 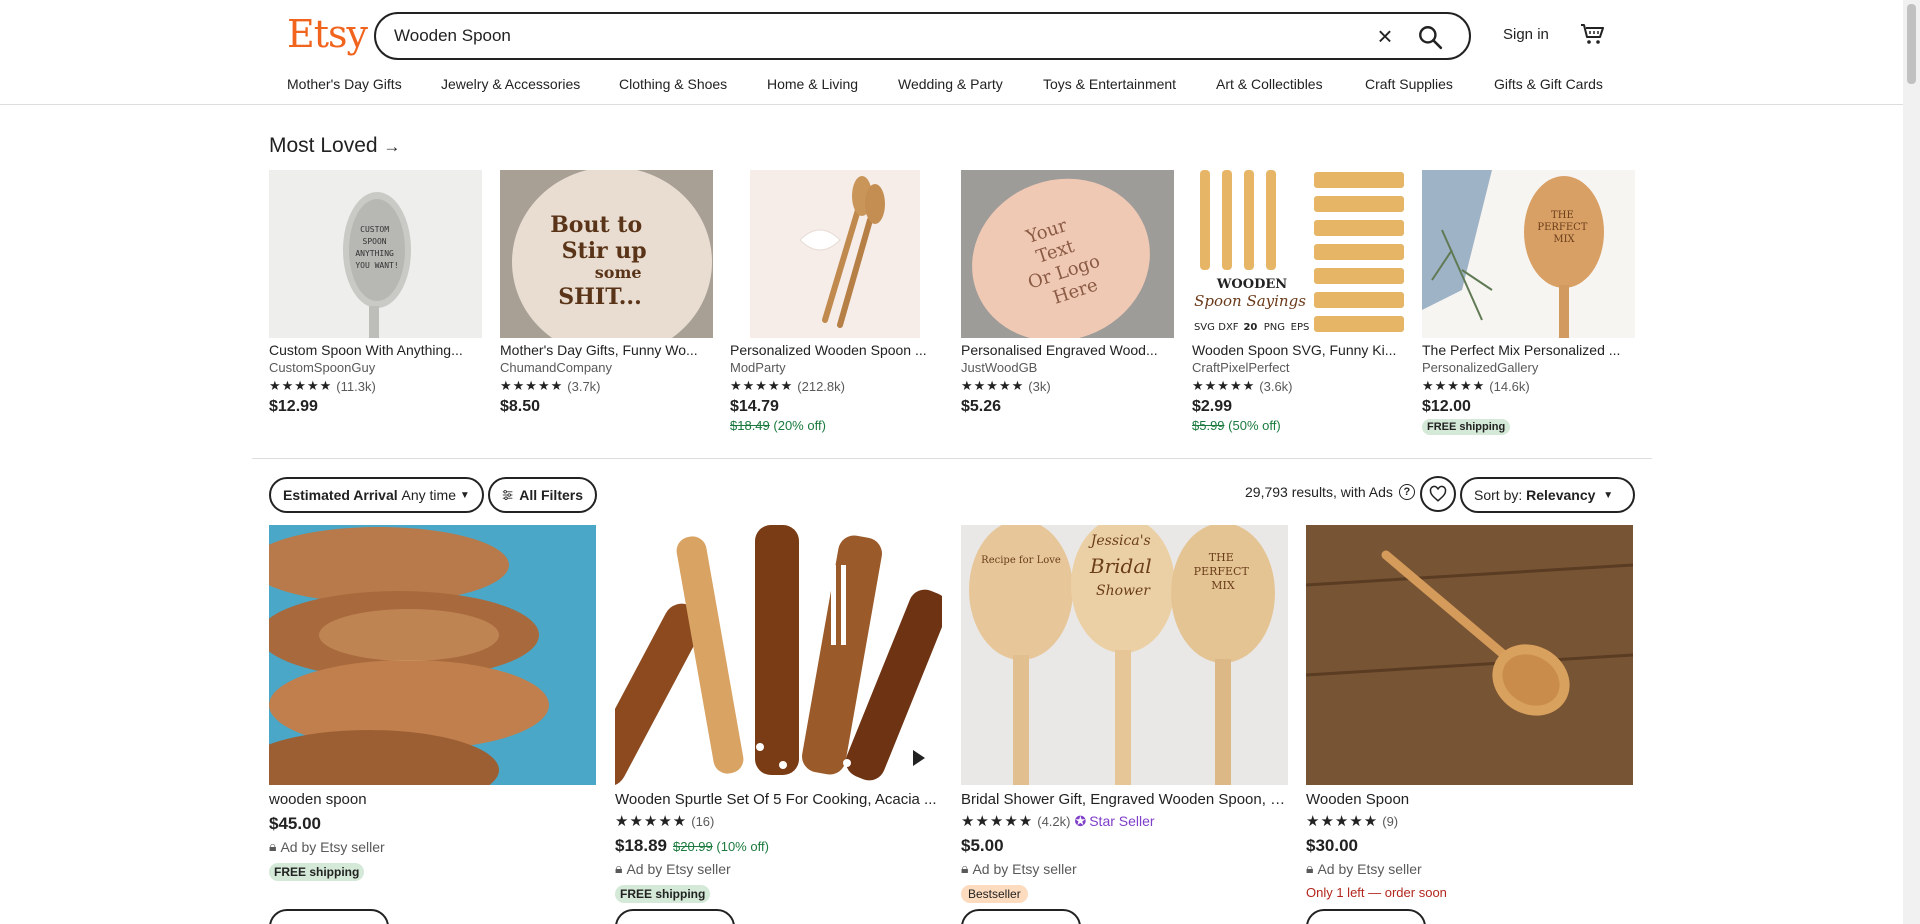 What do you see at coordinates (693, 84) in the screenshot?
I see `cat-clothing: Clothing & Shoes` at bounding box center [693, 84].